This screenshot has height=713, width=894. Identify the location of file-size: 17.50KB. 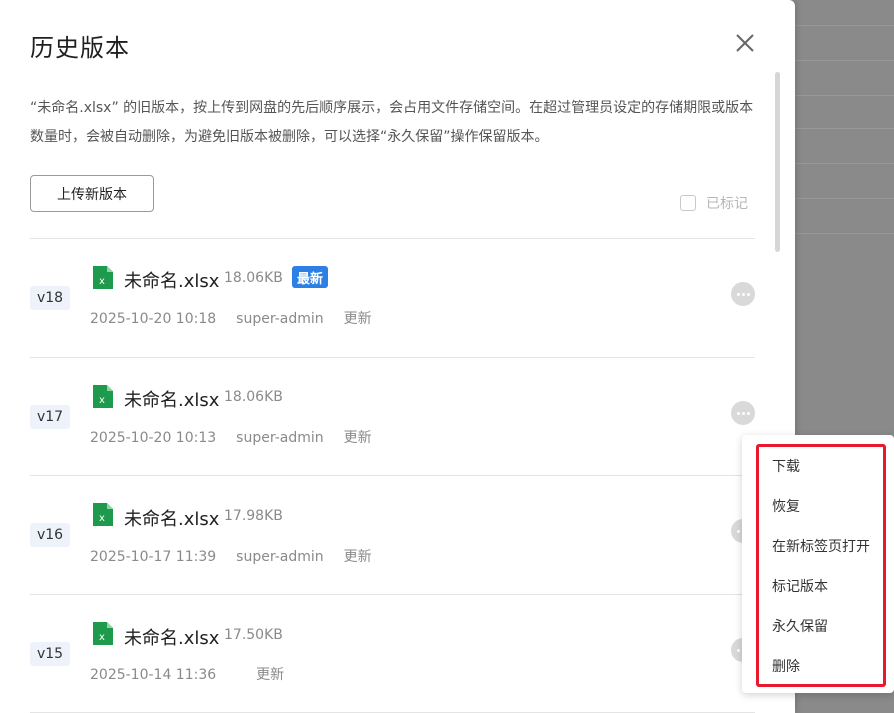
(253, 635).